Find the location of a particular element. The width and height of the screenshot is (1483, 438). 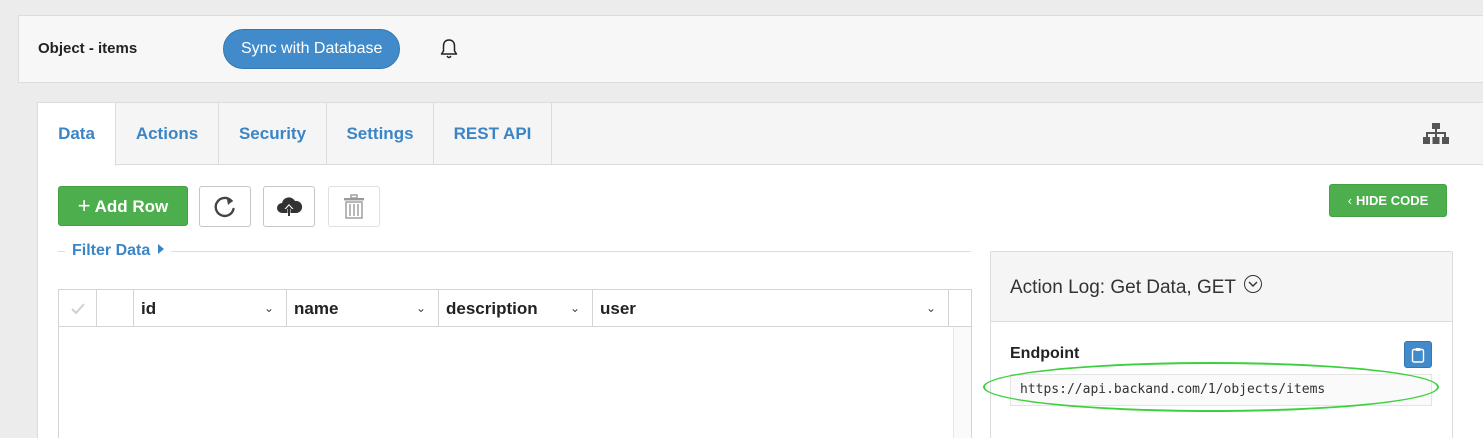

grid-header: id ⌄ name ⌄ description ⌄ user ⌄ is located at coordinates (515, 308).